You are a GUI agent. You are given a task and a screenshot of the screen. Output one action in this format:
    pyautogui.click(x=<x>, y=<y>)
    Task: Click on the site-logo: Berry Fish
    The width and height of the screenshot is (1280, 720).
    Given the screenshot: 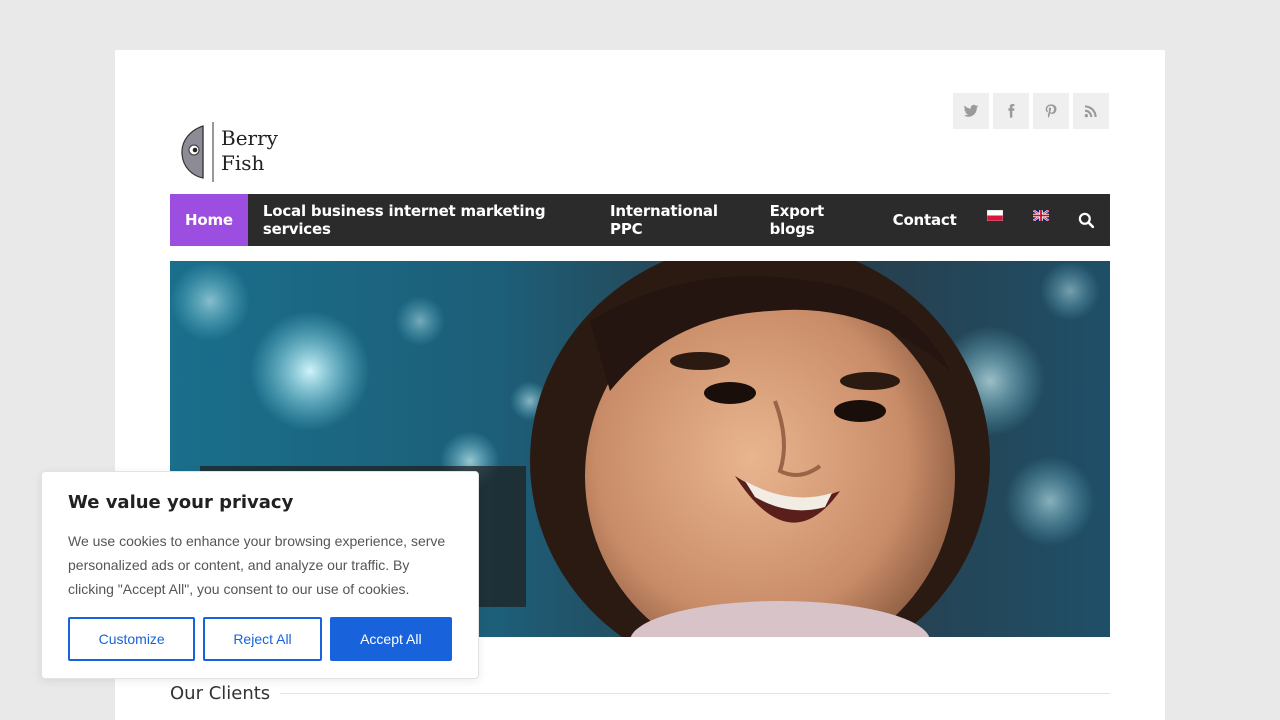 What is the action you would take?
    pyautogui.click(x=229, y=151)
    